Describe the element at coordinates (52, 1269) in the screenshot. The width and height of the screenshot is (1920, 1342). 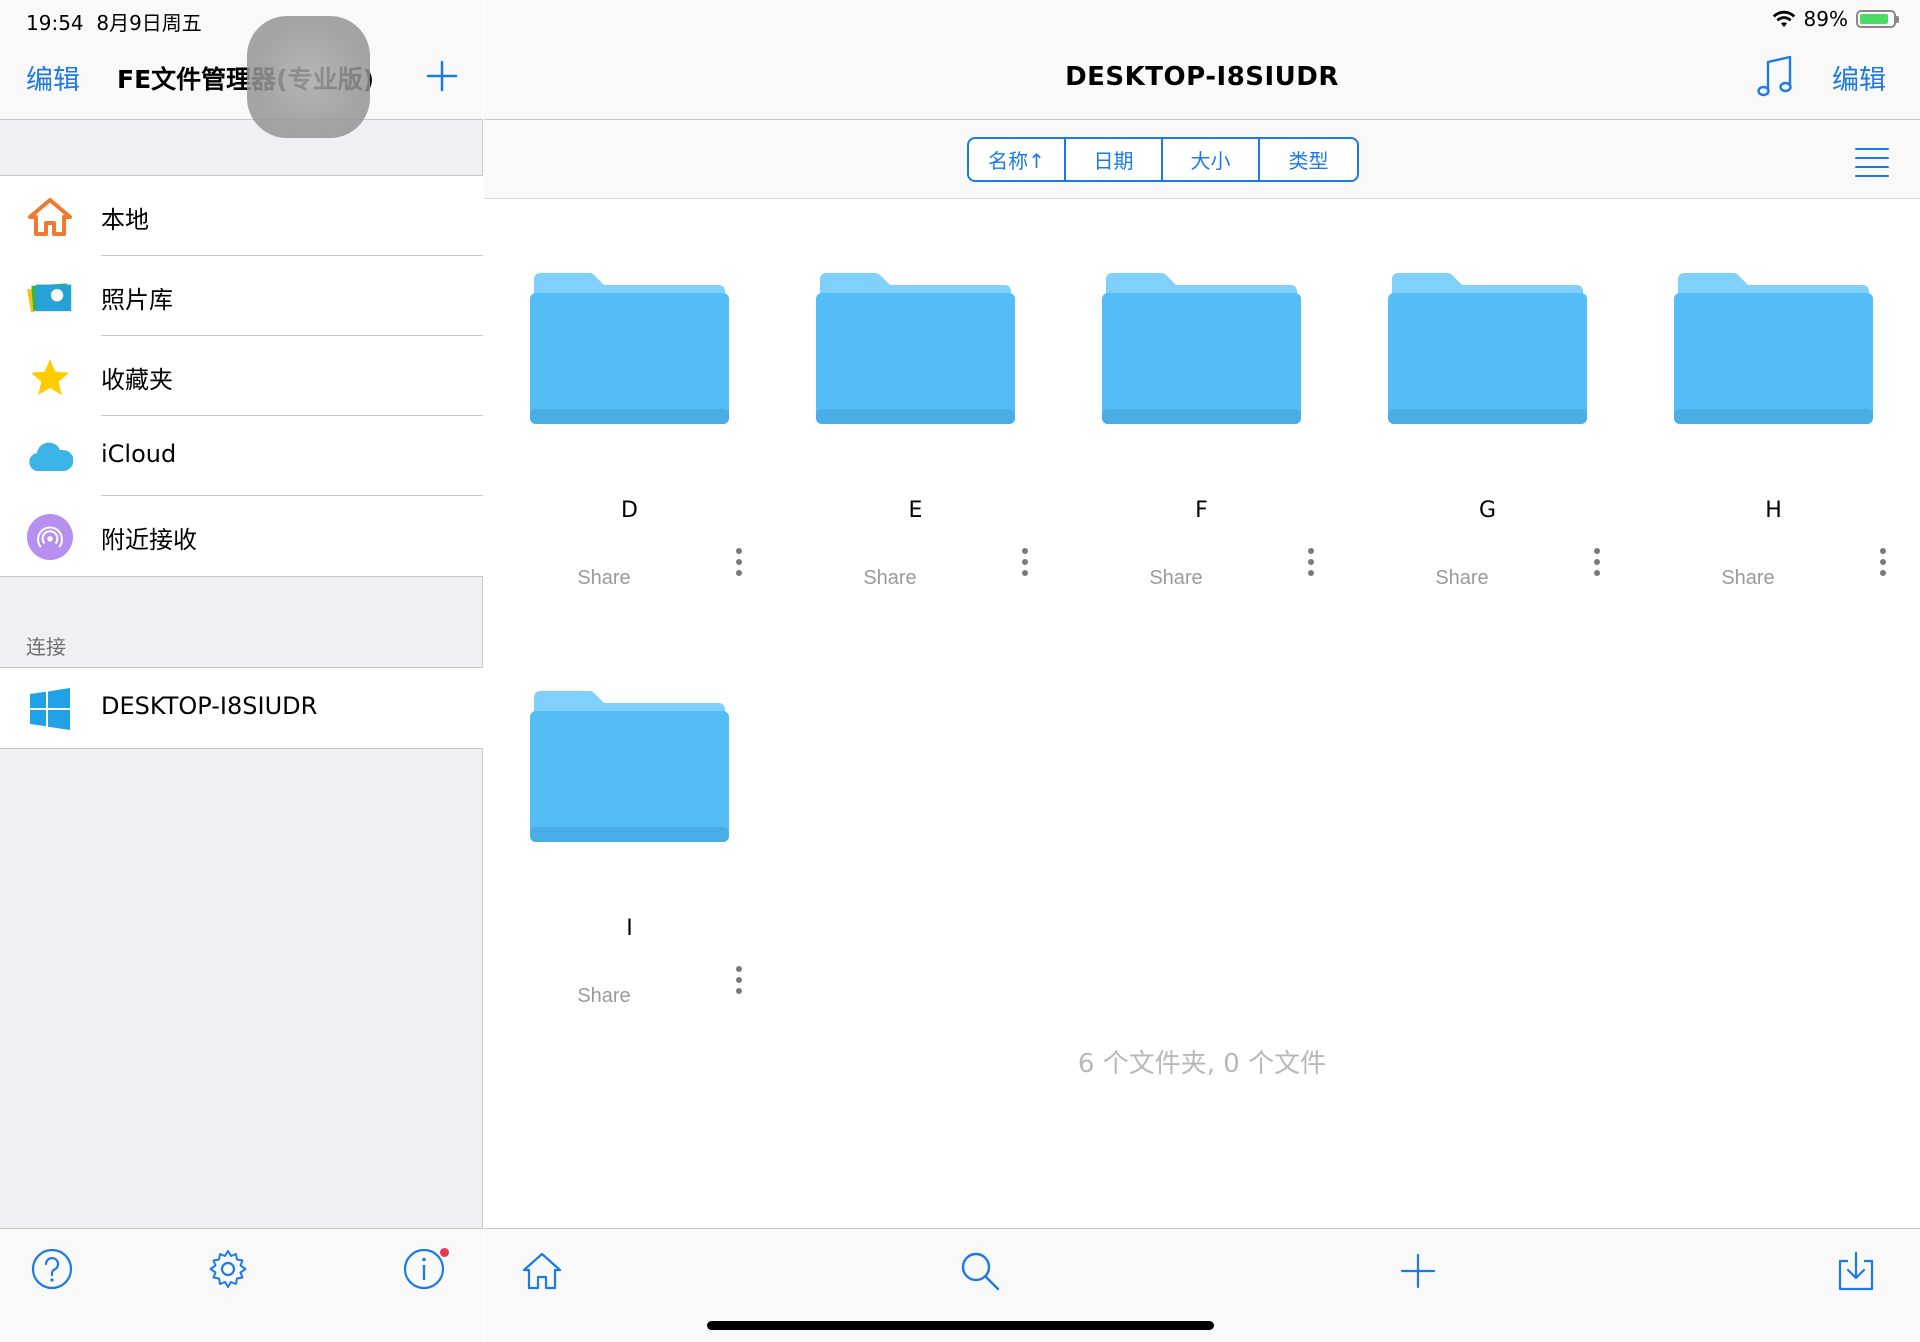
I see `help-icon` at that location.